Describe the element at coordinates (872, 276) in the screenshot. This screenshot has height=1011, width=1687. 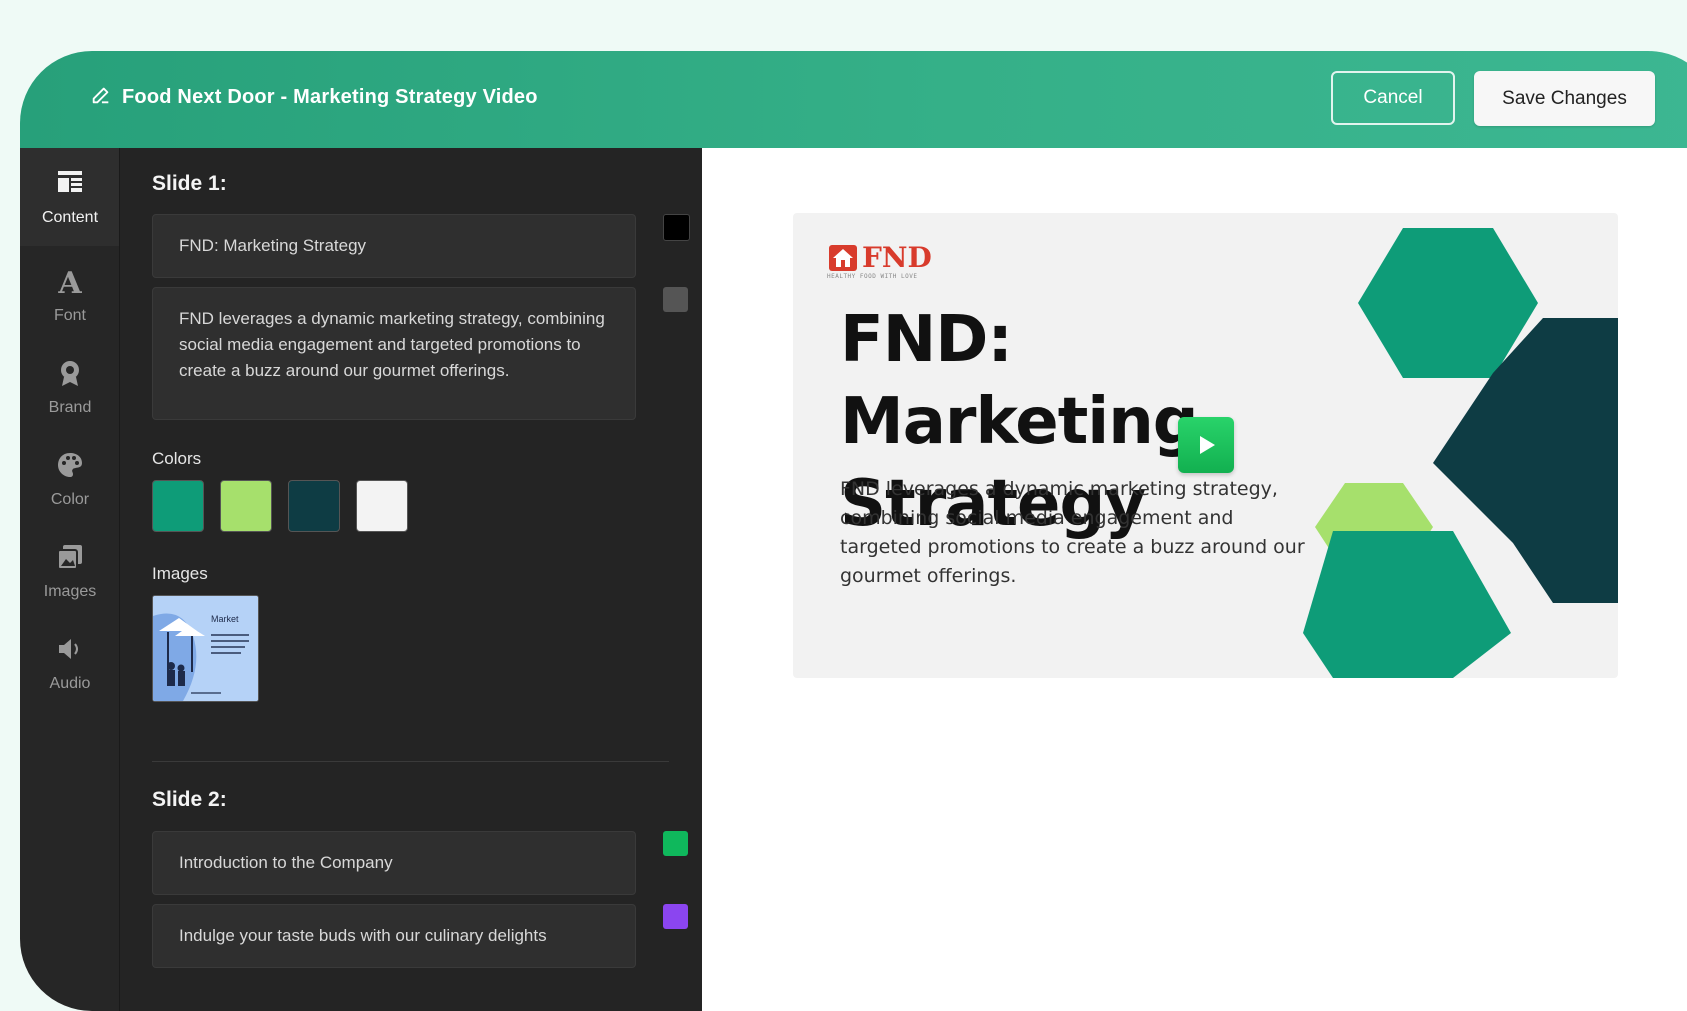
I see `logo-tagline: HEALTHY FOOD WITH LOVE` at that location.